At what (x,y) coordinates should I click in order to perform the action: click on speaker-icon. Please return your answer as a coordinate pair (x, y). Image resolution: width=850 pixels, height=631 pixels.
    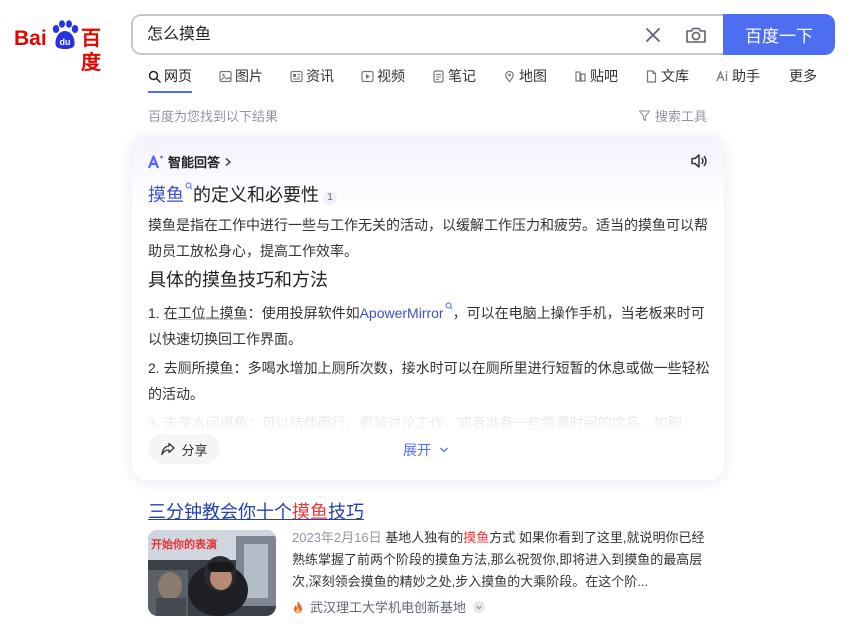
    Looking at the image, I should click on (699, 161).